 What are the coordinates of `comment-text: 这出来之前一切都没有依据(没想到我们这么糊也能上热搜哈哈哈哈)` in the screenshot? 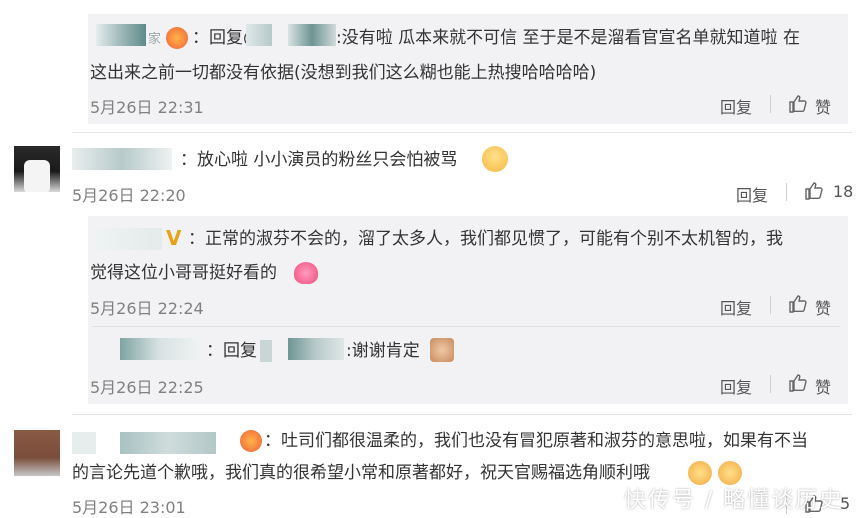 It's located at (343, 73).